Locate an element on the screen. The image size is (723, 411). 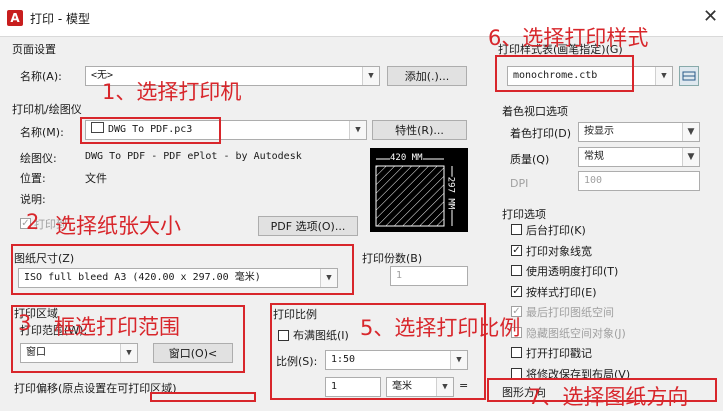
dpi-label: DPI is located at coordinates (519, 183).